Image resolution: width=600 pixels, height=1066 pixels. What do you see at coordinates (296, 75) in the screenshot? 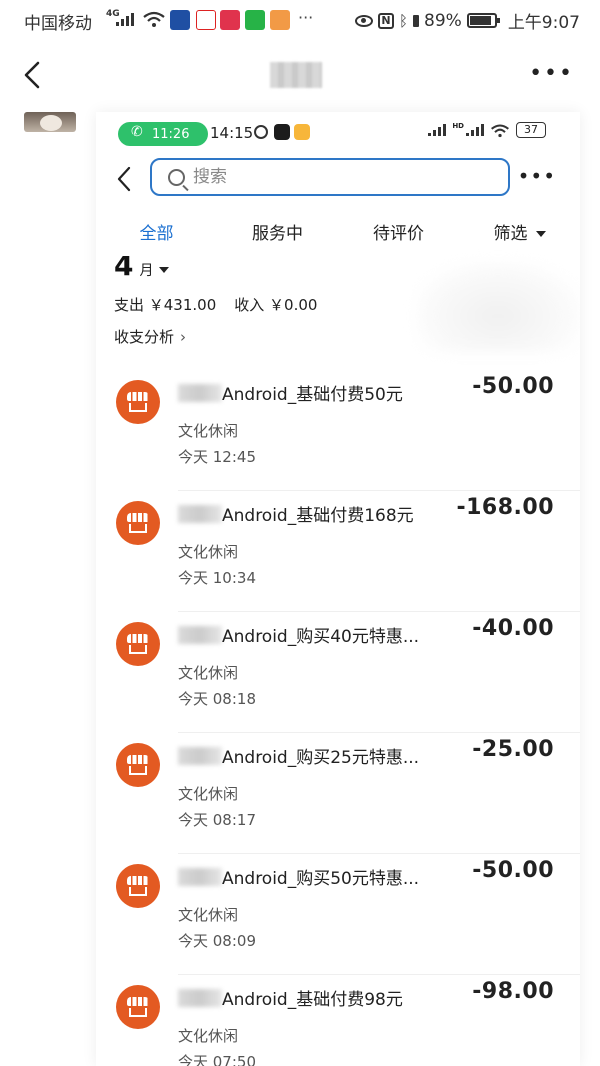
I see `chat-title-redacted` at bounding box center [296, 75].